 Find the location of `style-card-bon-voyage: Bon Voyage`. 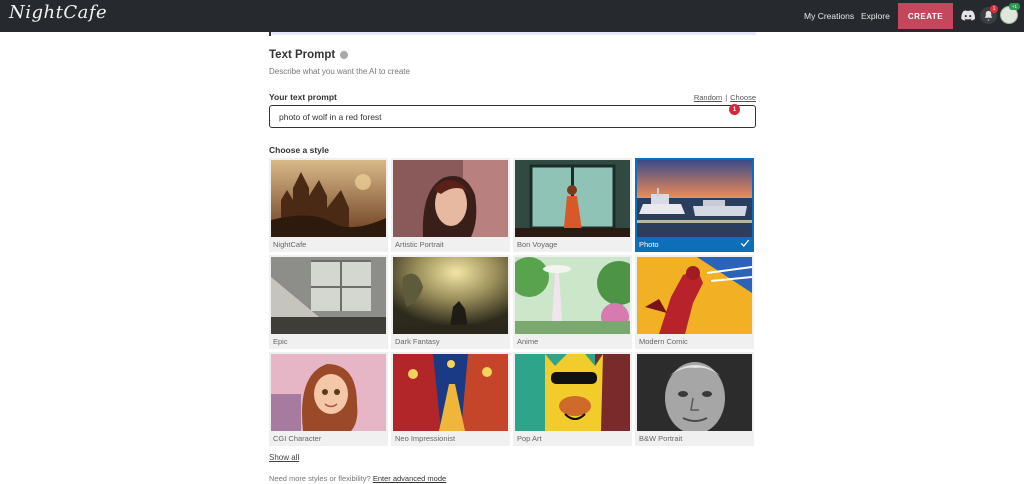

style-card-bon-voyage: Bon Voyage is located at coordinates (572, 205).